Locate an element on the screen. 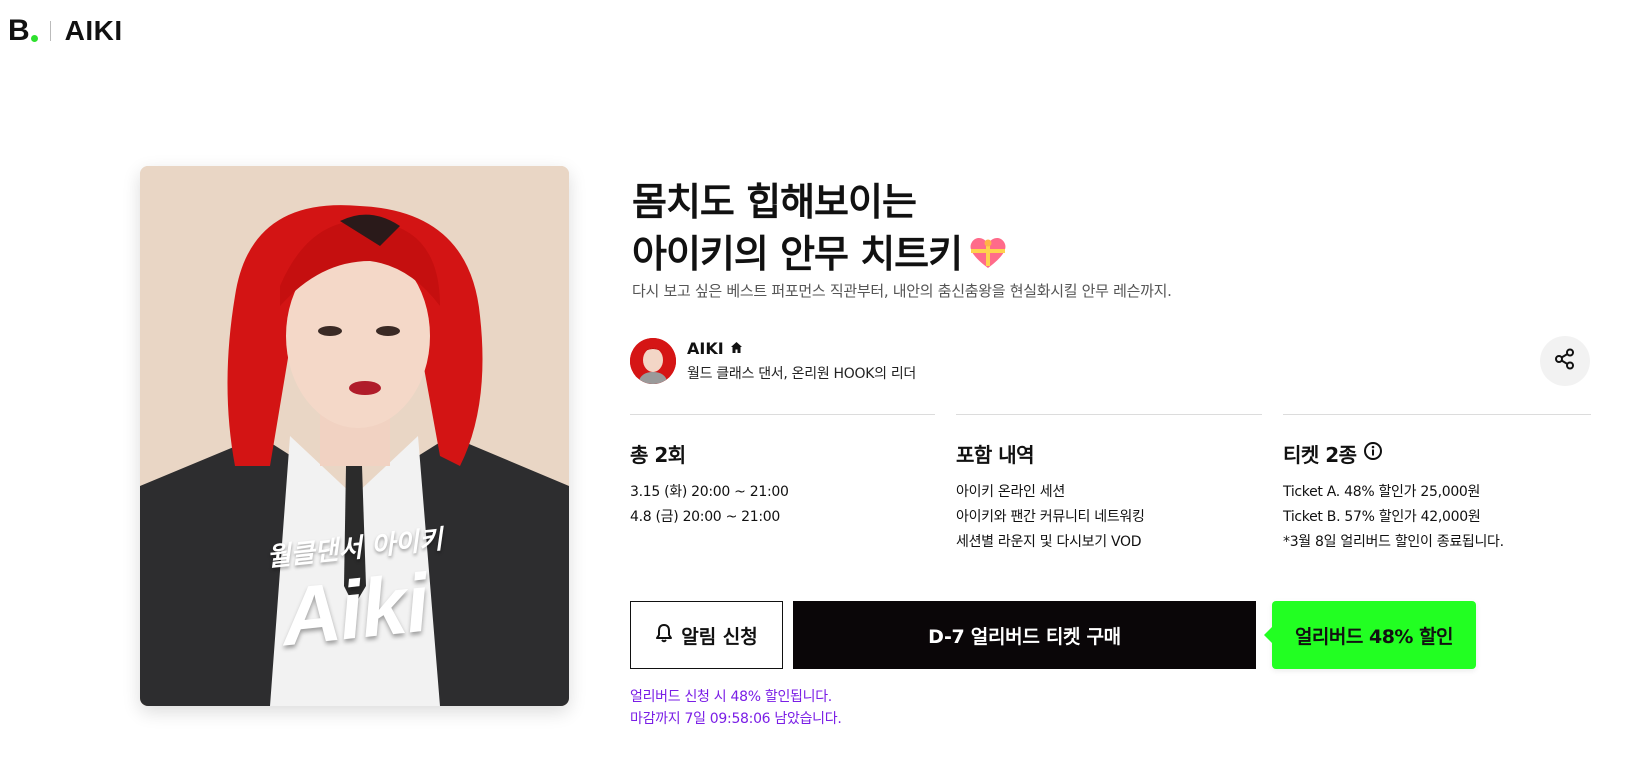 The image size is (1627, 777). ticket-item: Ticket A. 48% 할인가 25,000원 is located at coordinates (1382, 492).